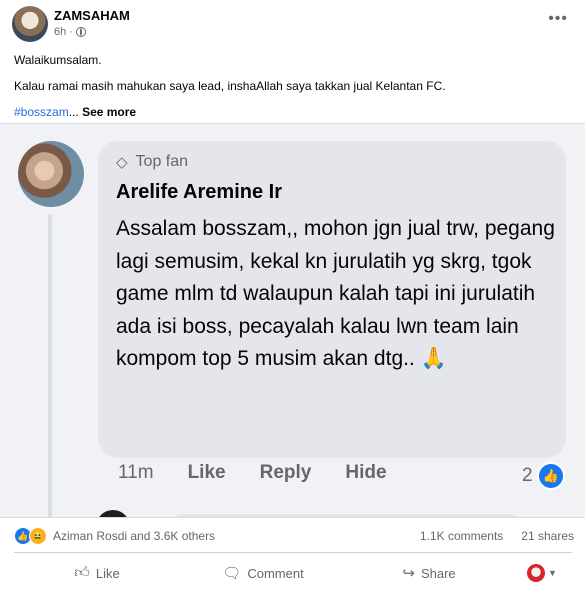 The image size is (585, 600). Describe the element at coordinates (550, 476) in the screenshot. I see `like-reaction-icon: 👍` at that location.